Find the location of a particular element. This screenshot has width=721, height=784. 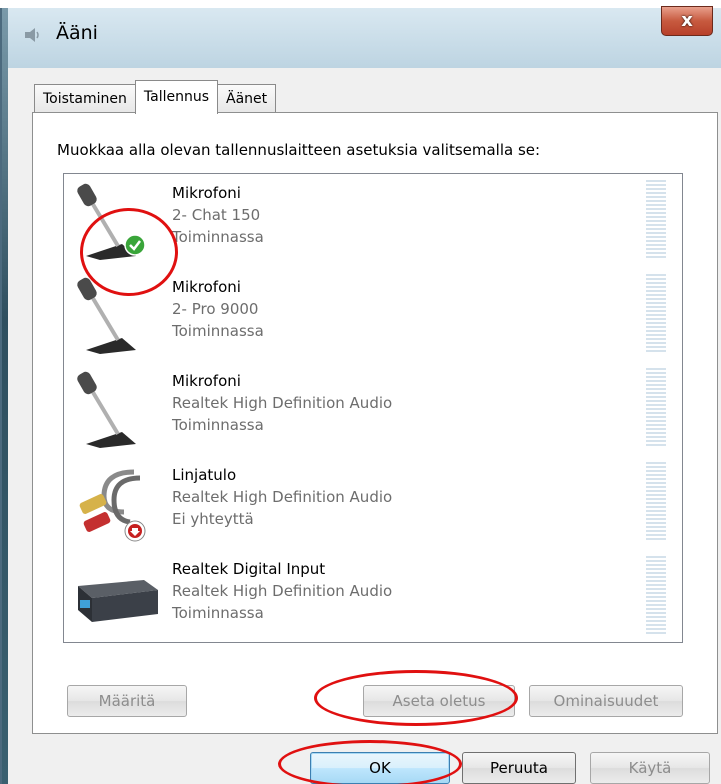

title-bar: Ääni x is located at coordinates (364, 37).